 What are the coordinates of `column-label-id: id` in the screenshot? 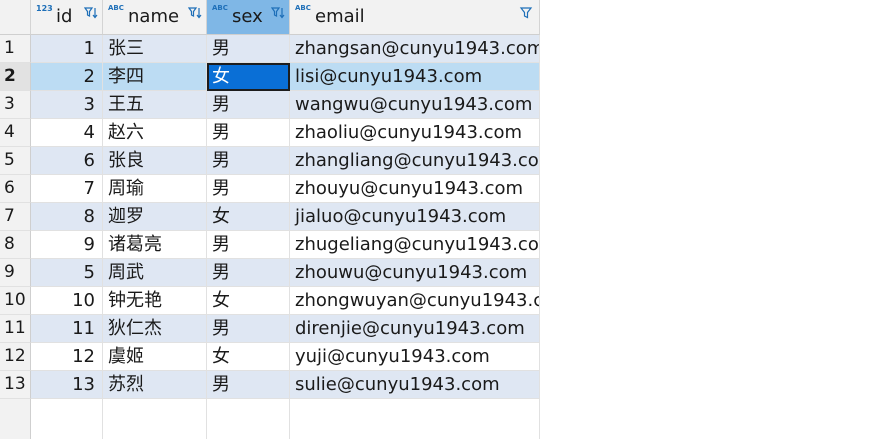 It's located at (64, 16).